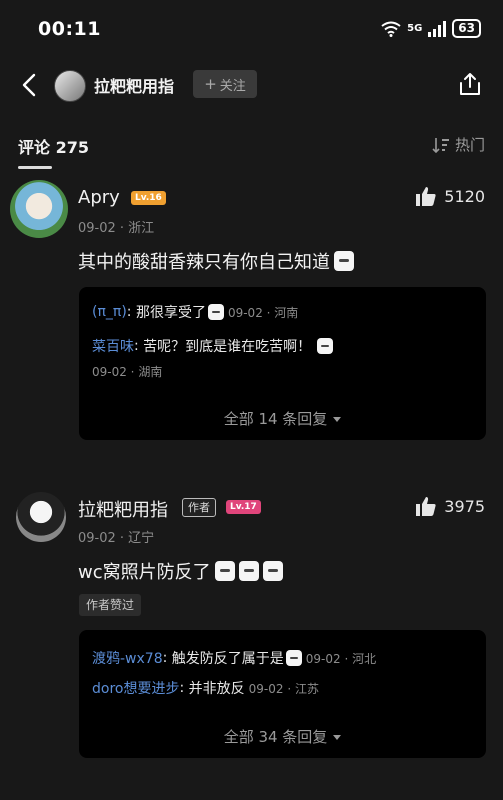 The image size is (503, 800). Describe the element at coordinates (216, 689) in the screenshot. I see `reply-text: 并非放反` at that location.